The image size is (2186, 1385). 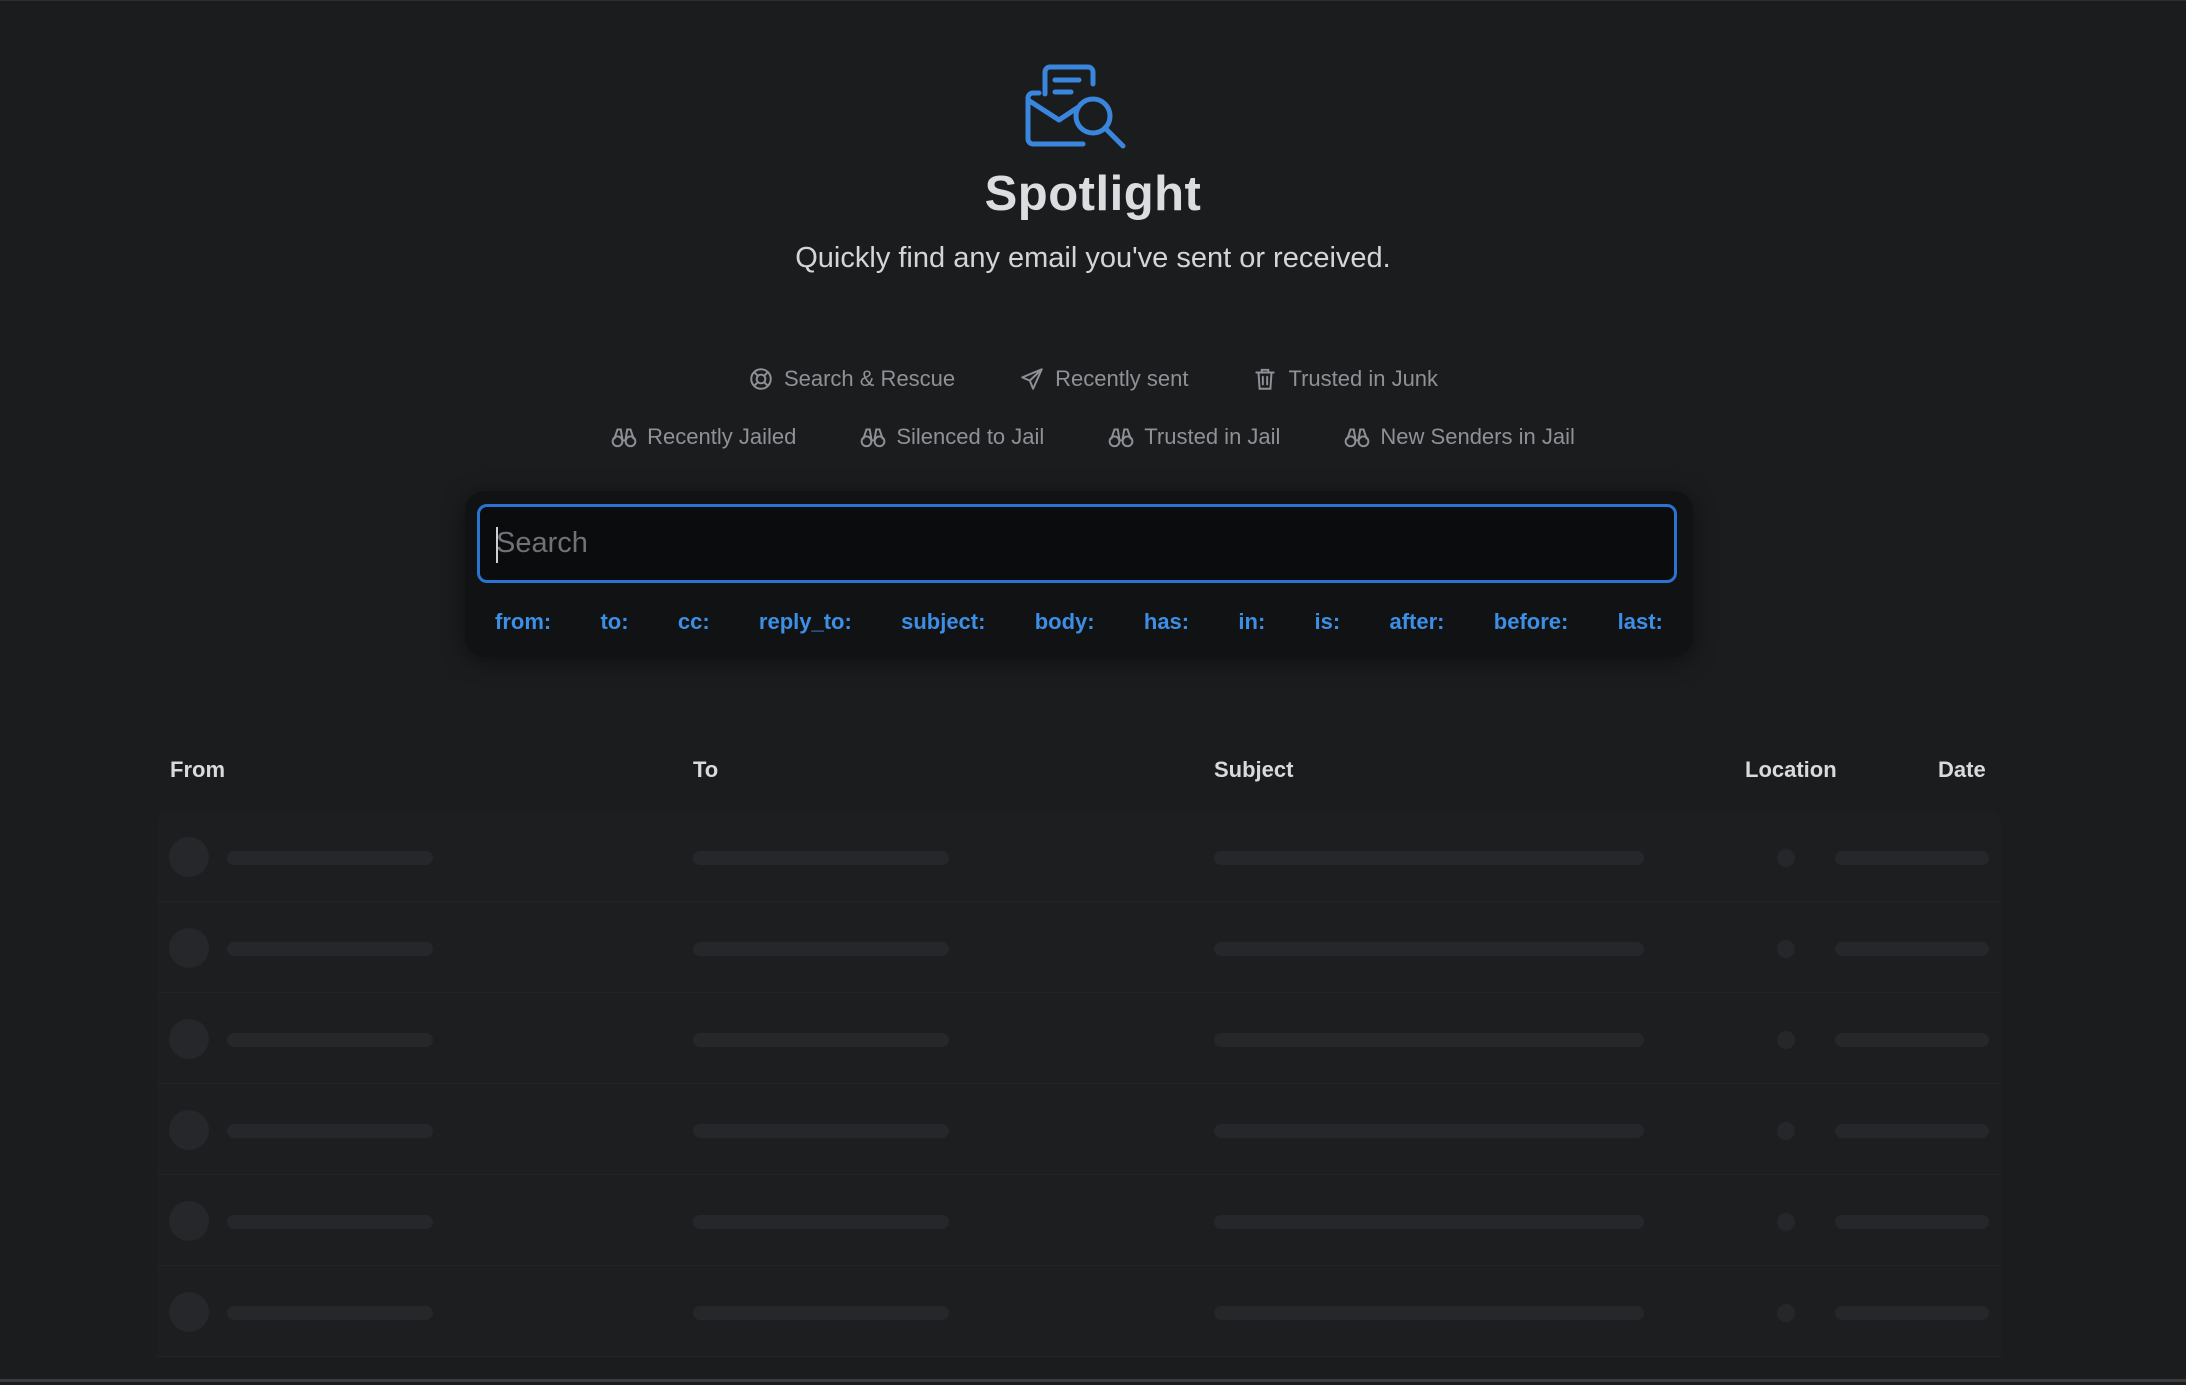 I want to click on paper-plane-icon, so click(x=1032, y=379).